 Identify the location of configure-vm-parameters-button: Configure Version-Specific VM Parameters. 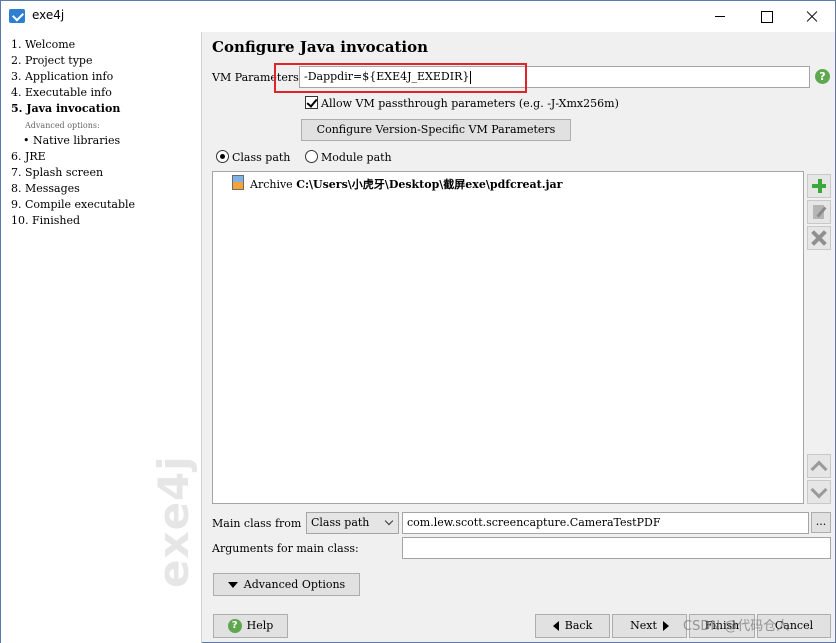
(436, 130).